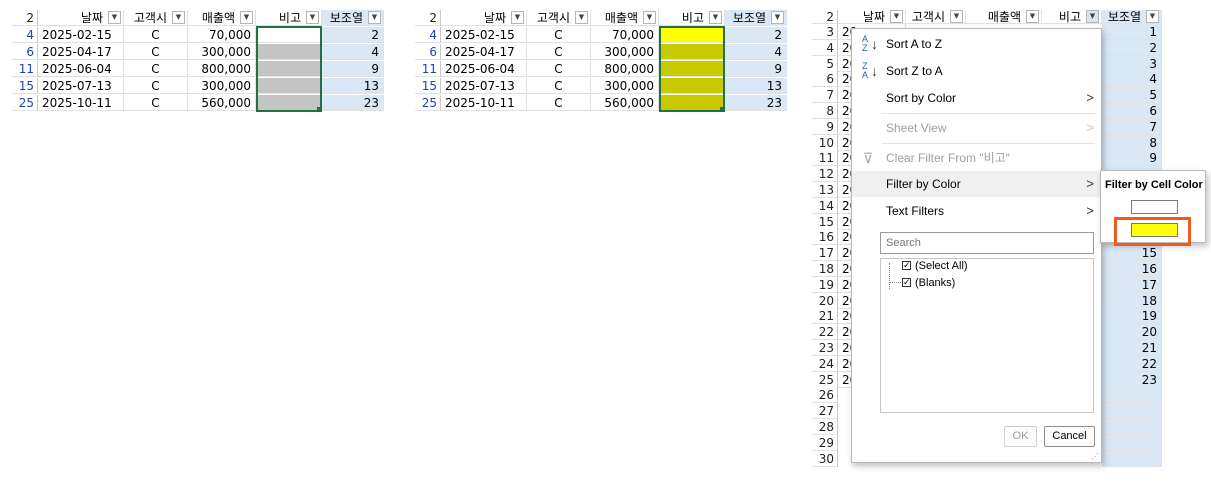 The height and width of the screenshot is (488, 1211). Describe the element at coordinates (1154, 207) in the screenshot. I see `color-swatch-white` at that location.